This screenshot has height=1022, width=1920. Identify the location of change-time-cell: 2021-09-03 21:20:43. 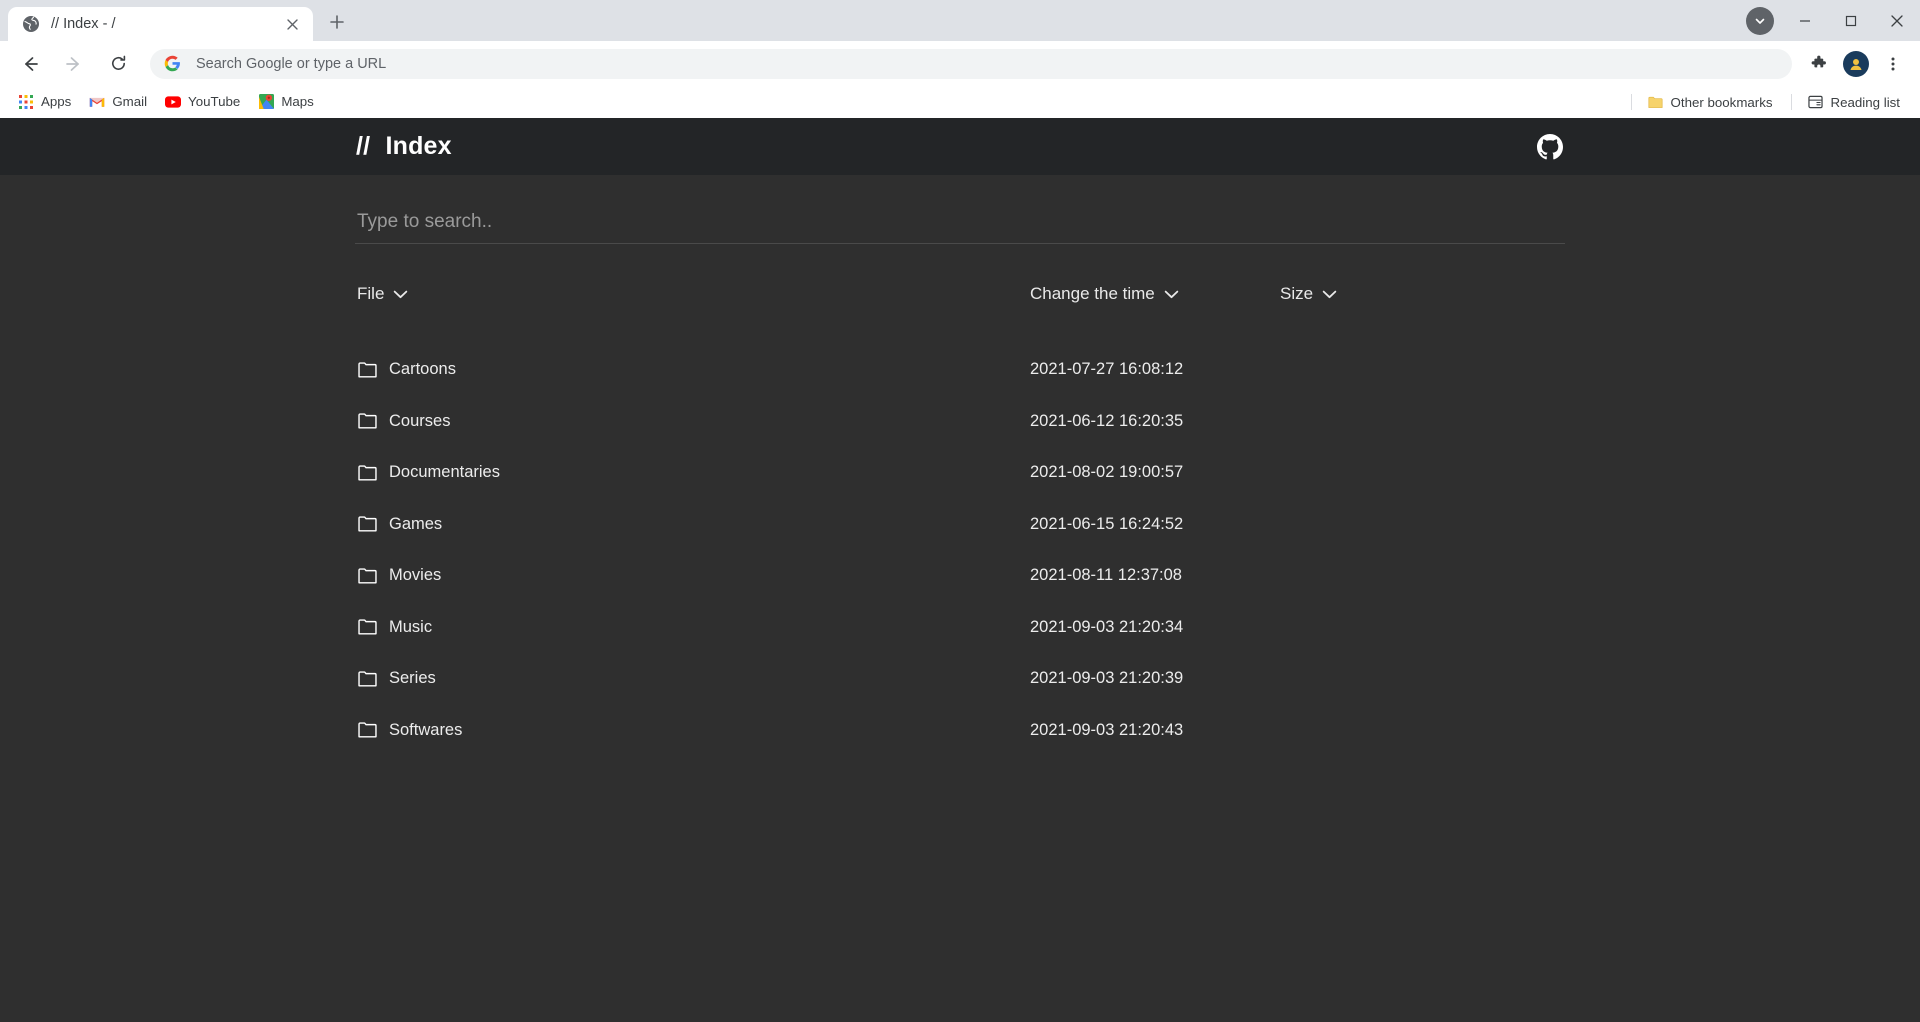
(1155, 730).